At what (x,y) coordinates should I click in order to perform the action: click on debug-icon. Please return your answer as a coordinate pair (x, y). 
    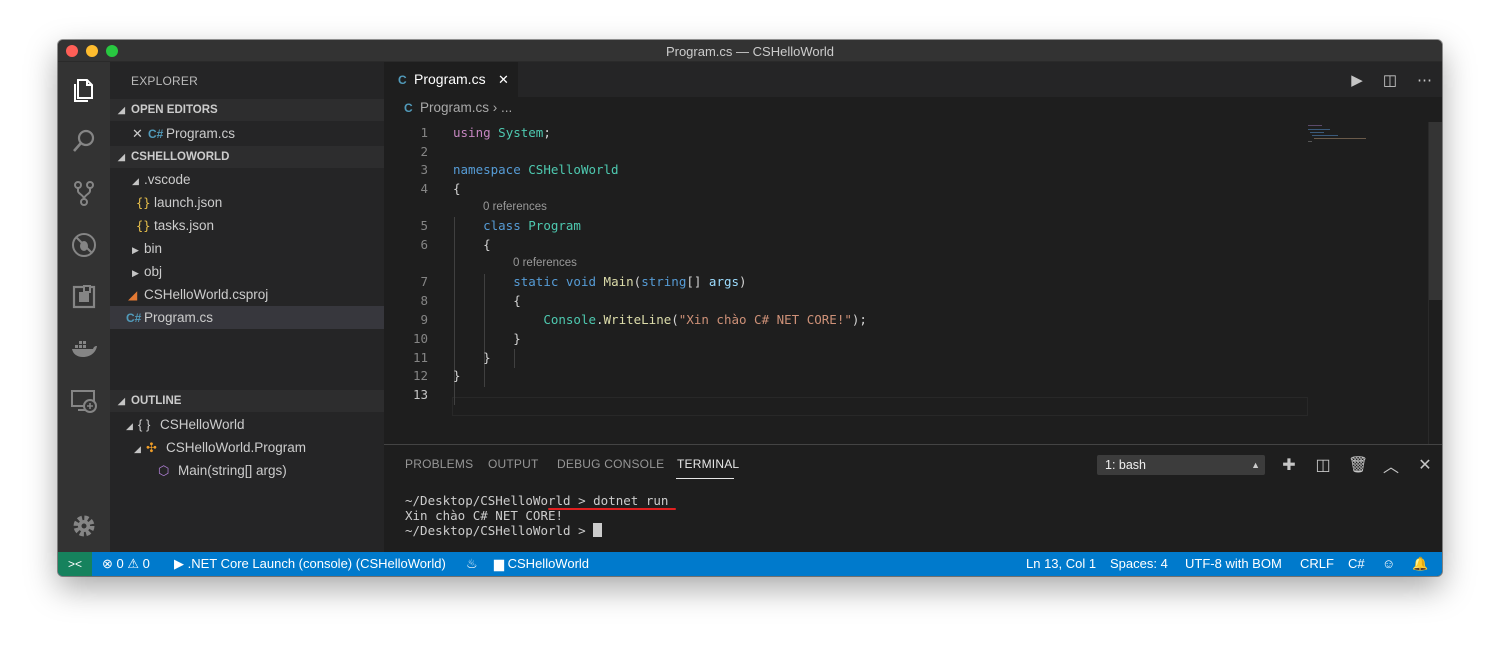
    Looking at the image, I should click on (84, 245).